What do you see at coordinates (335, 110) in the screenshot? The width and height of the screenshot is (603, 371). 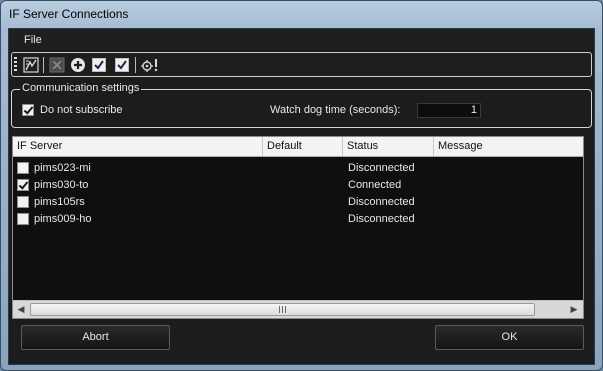 I see `watchdog-label: Watch dog time (seconds):` at bounding box center [335, 110].